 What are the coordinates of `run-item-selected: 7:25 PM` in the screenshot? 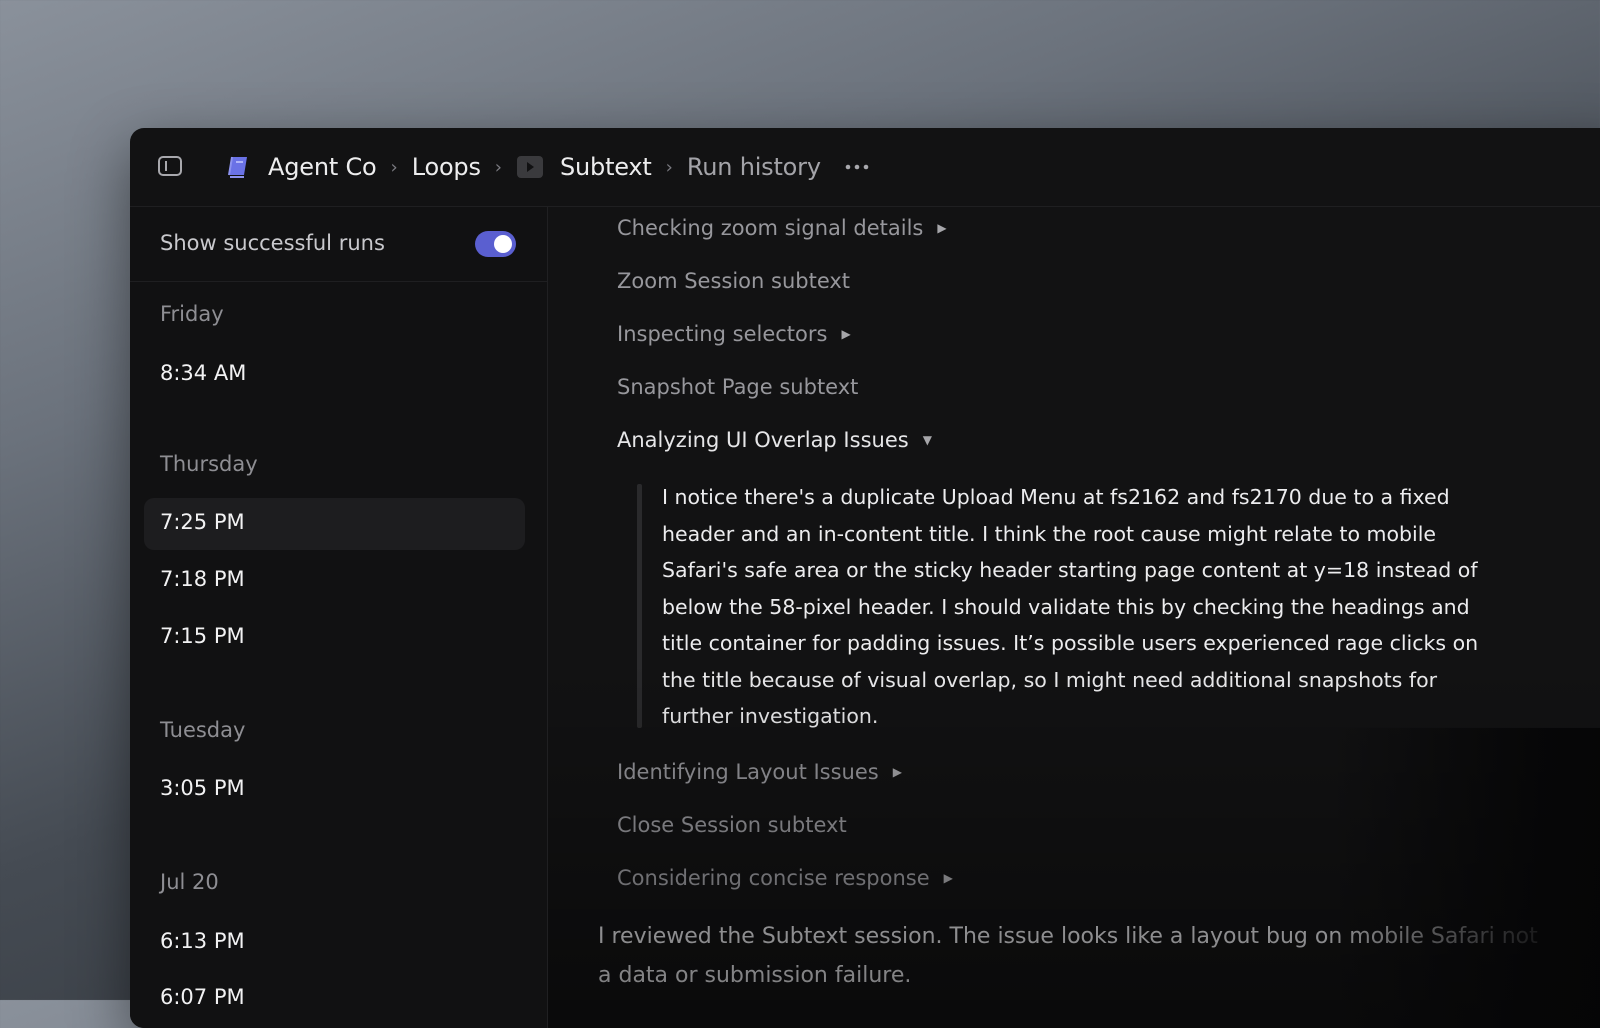 It's located at (334, 524).